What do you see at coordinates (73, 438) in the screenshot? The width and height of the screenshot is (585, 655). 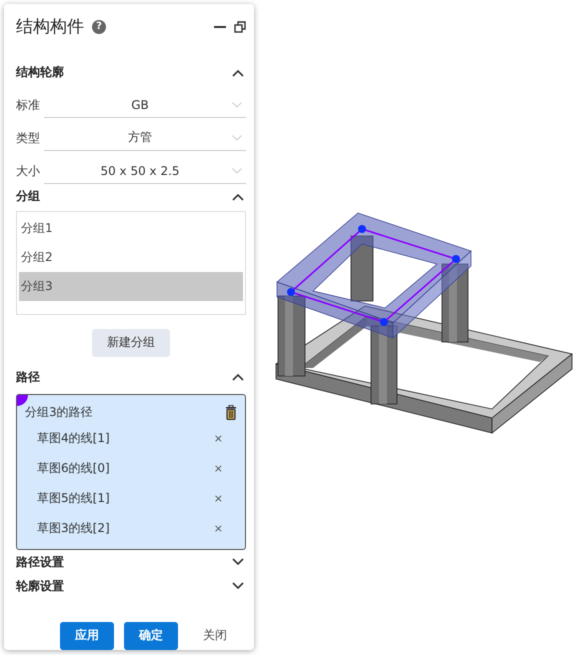 I see `path-item-label: 草图4的线[1]` at bounding box center [73, 438].